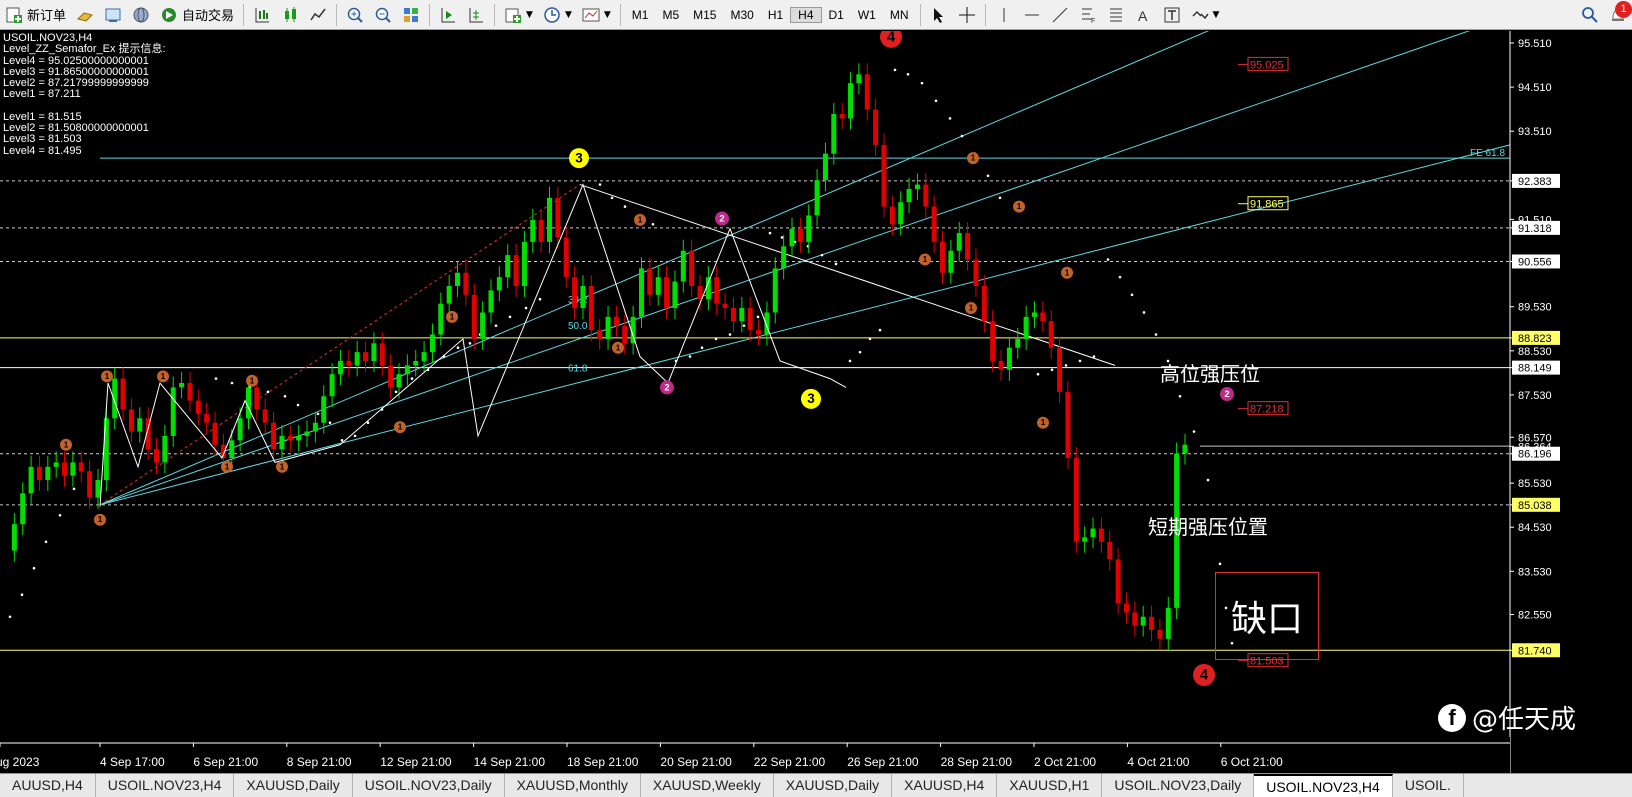 This screenshot has height=797, width=1632. Describe the element at coordinates (1535, 352) in the screenshot. I see `price-tick-label: 88.530` at that location.